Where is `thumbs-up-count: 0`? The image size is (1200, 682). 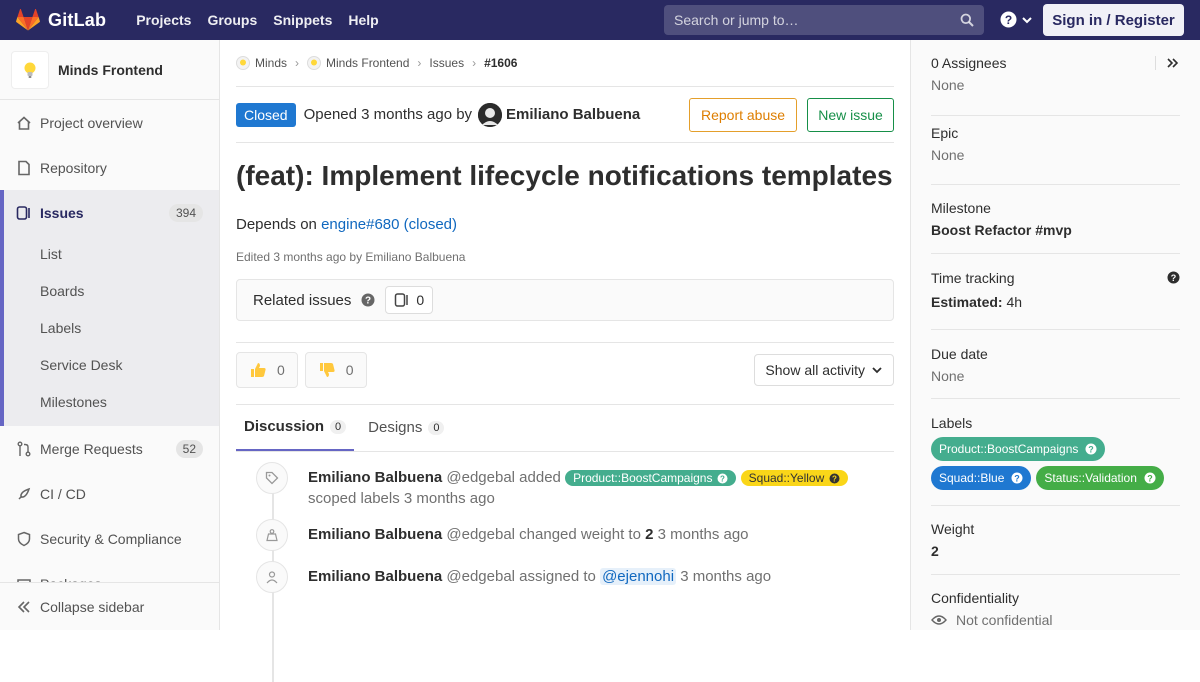 thumbs-up-count: 0 is located at coordinates (281, 370).